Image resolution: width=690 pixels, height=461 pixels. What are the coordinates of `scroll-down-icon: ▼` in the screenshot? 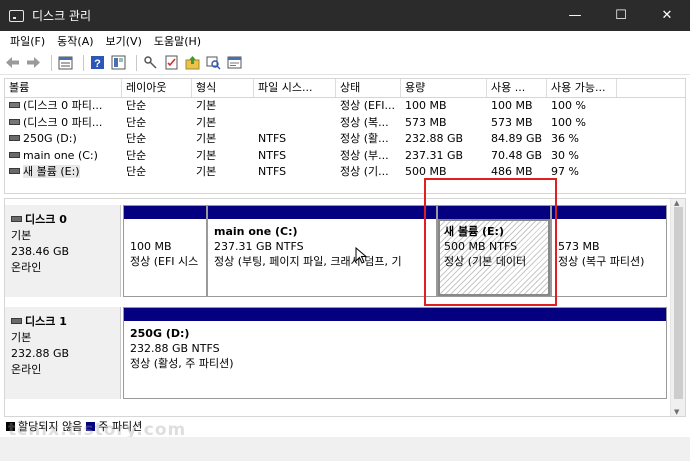 It's located at (676, 412).